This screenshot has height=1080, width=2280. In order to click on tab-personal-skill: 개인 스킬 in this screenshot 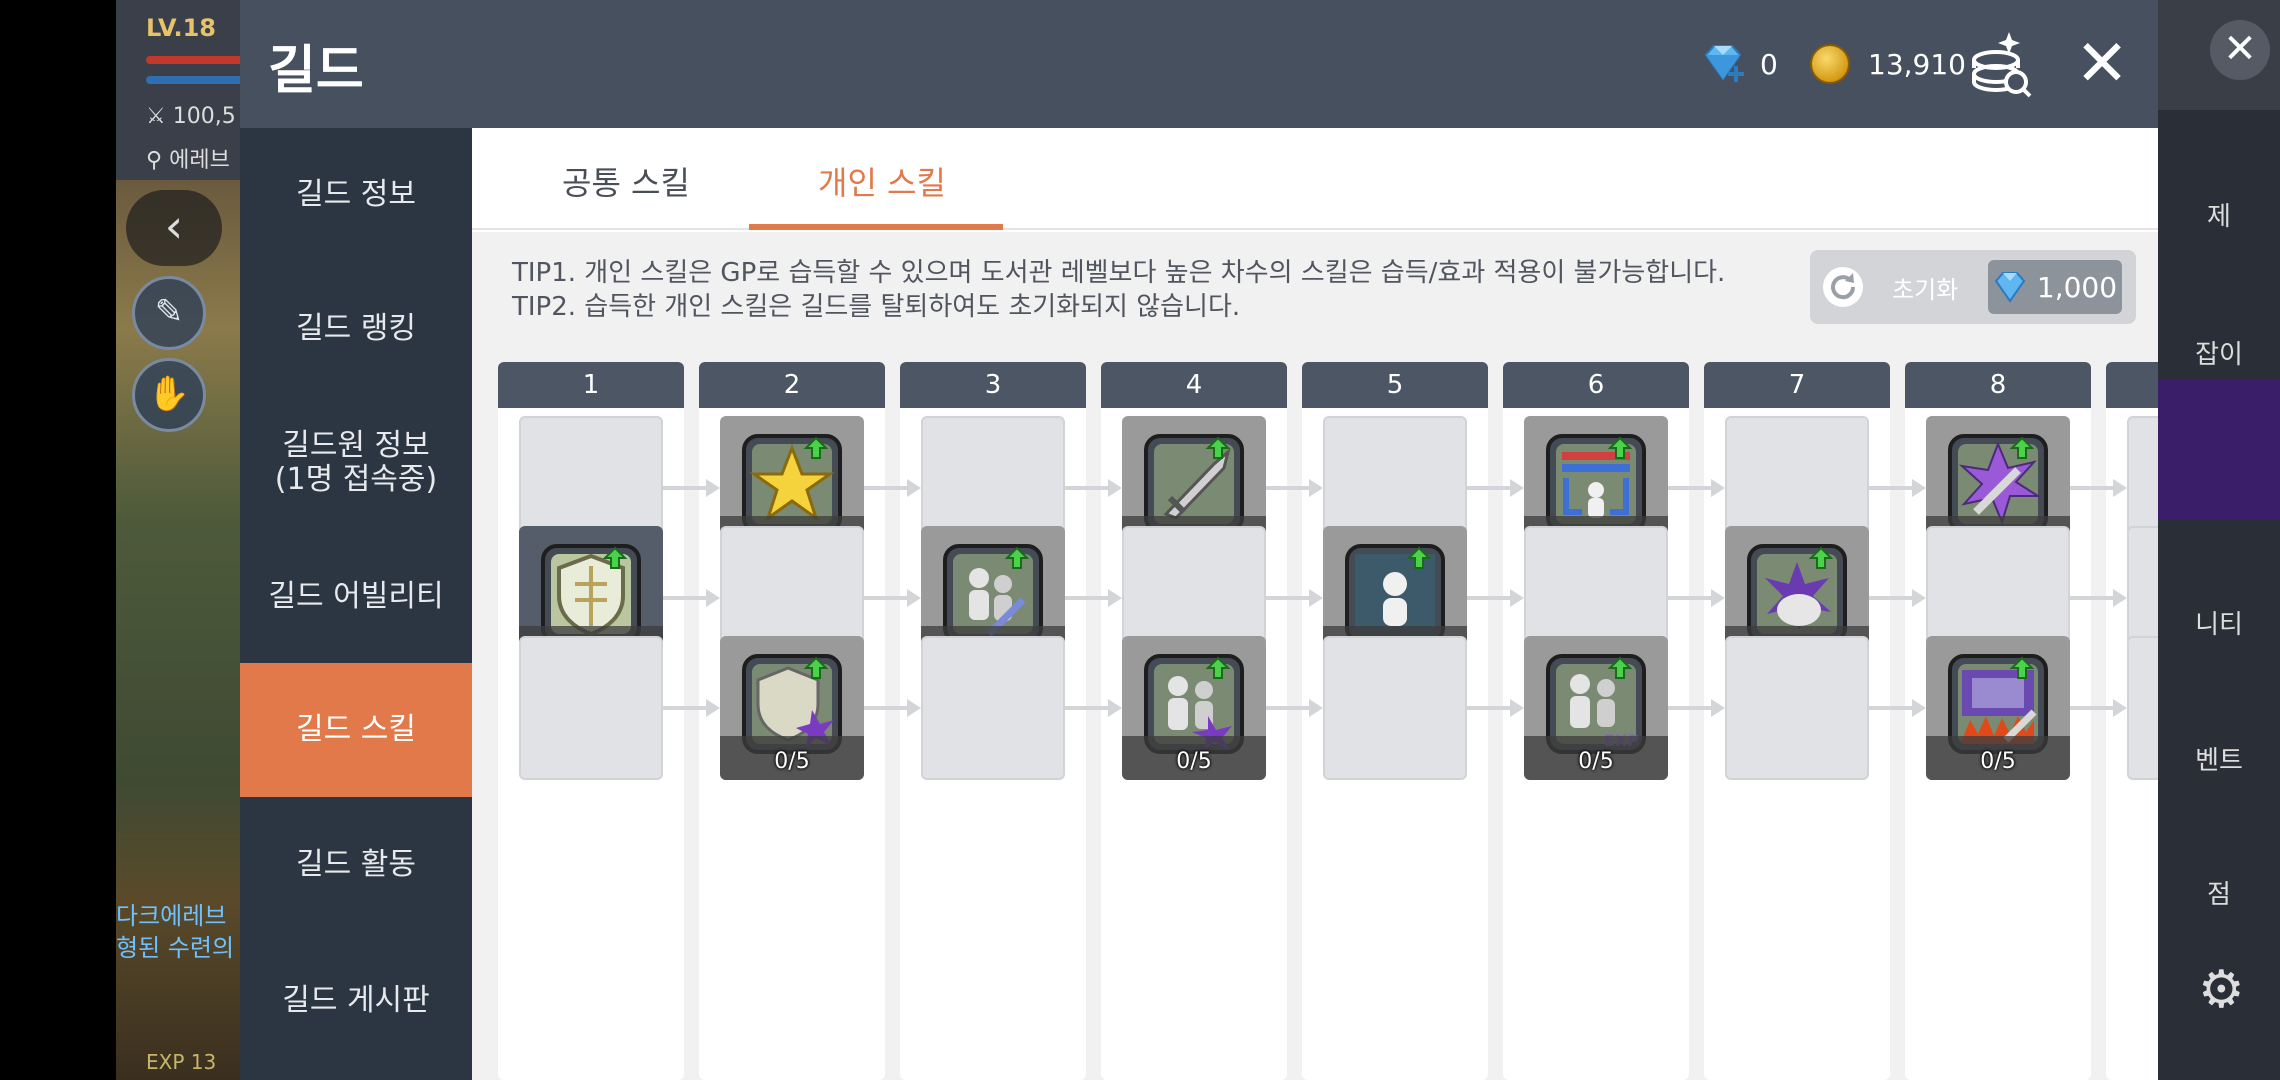, I will do `click(882, 181)`.